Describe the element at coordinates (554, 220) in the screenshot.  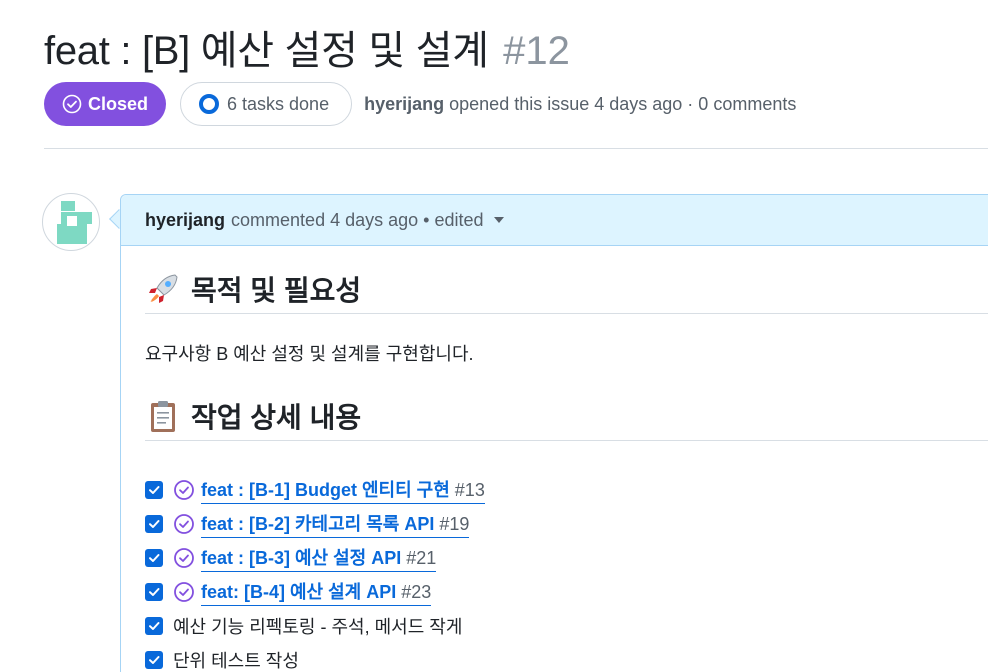
I see `comment-header: hyerijang commented 4 days ago • edited` at that location.